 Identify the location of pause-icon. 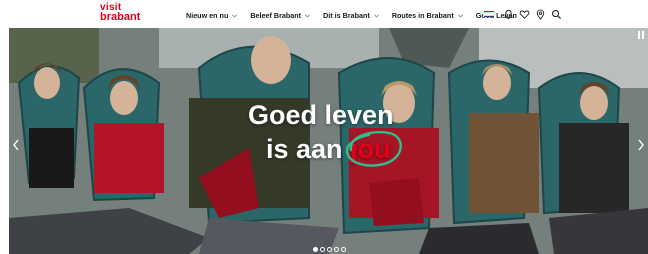
(641, 35).